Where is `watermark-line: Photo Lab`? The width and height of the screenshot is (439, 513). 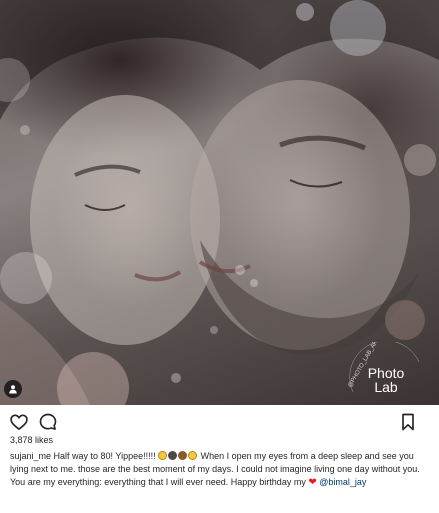
watermark-line: Photo Lab is located at coordinates (386, 380).